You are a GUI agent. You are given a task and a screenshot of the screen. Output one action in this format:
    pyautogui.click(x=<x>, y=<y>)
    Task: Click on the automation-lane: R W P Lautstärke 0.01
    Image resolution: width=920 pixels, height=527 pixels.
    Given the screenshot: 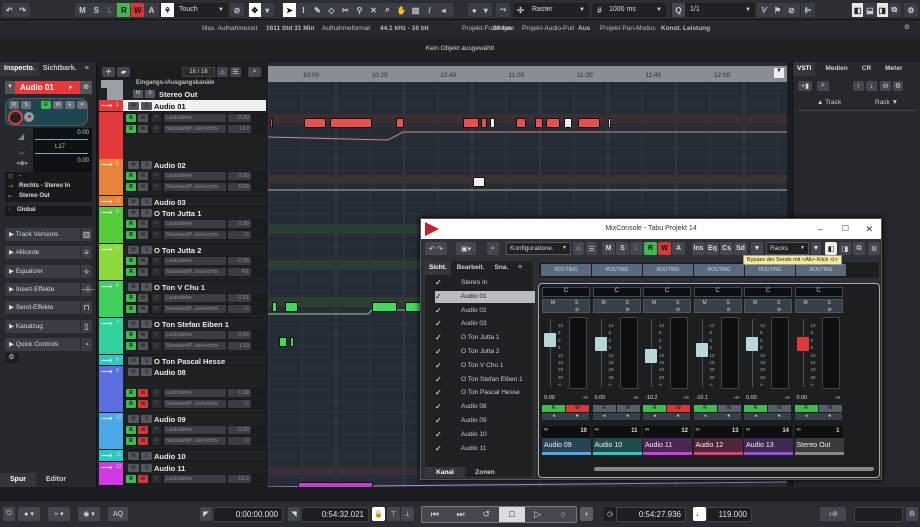 What is the action you would take?
    pyautogui.click(x=194, y=298)
    